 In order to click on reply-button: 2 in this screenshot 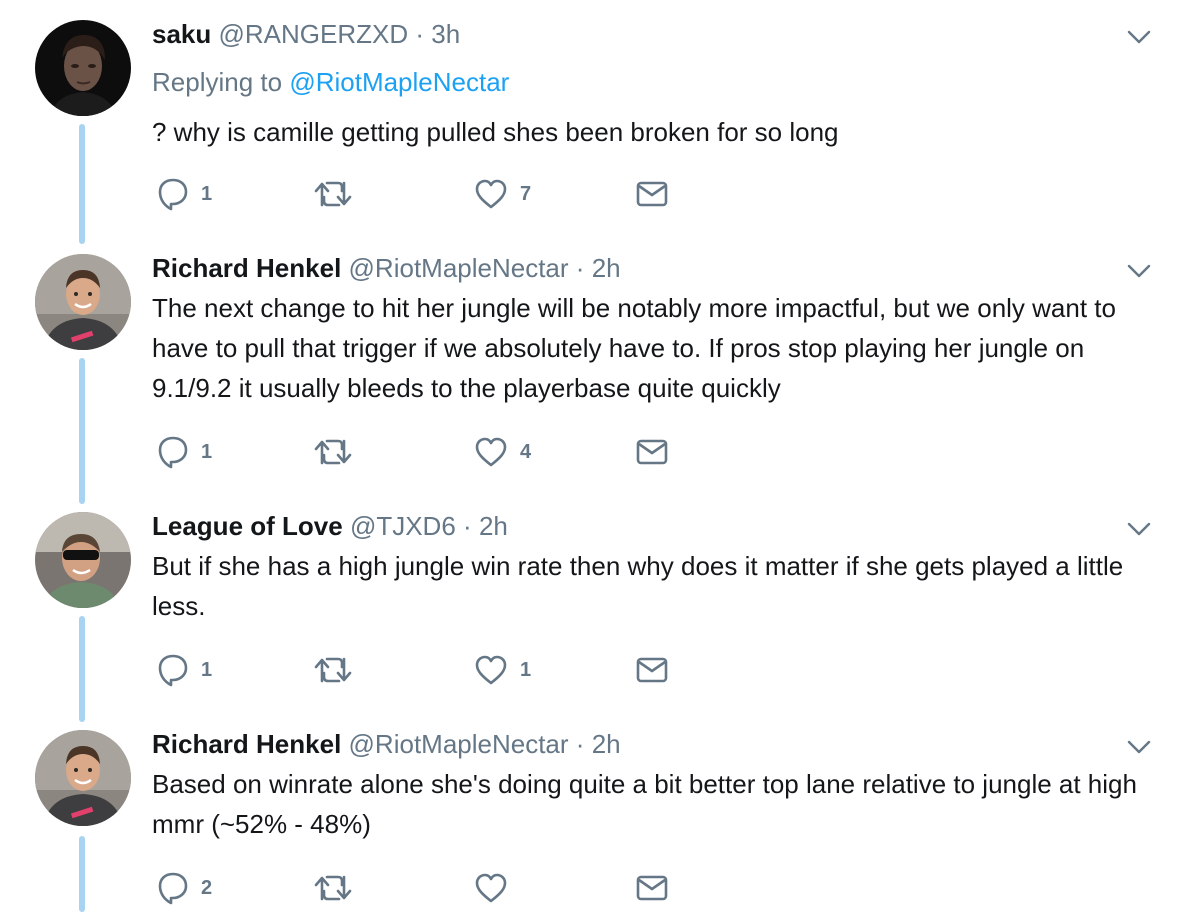, I will do `click(184, 888)`.